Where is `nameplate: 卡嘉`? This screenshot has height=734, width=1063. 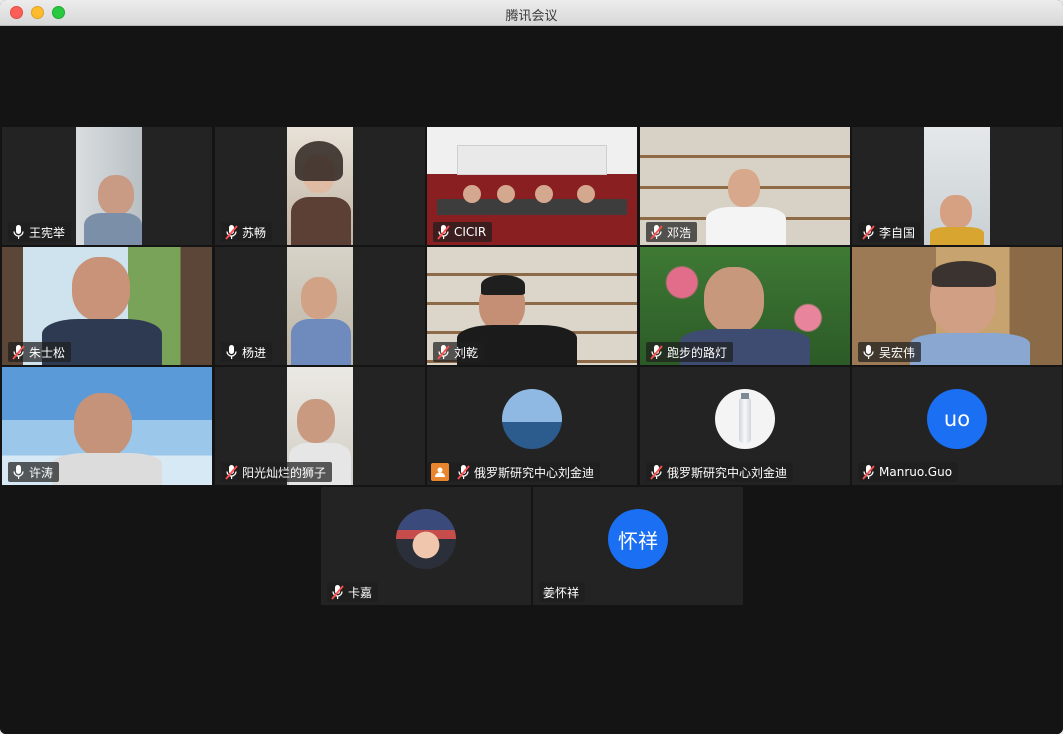
nameplate: 卡嘉 is located at coordinates (353, 592).